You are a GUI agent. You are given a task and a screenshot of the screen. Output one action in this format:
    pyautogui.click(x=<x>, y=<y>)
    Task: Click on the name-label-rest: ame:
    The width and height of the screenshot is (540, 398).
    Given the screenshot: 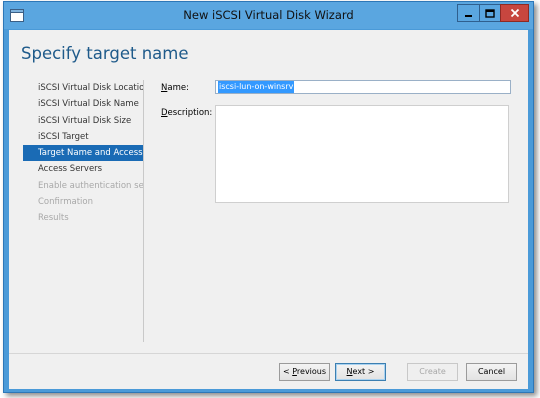 What is the action you would take?
    pyautogui.click(x=178, y=88)
    